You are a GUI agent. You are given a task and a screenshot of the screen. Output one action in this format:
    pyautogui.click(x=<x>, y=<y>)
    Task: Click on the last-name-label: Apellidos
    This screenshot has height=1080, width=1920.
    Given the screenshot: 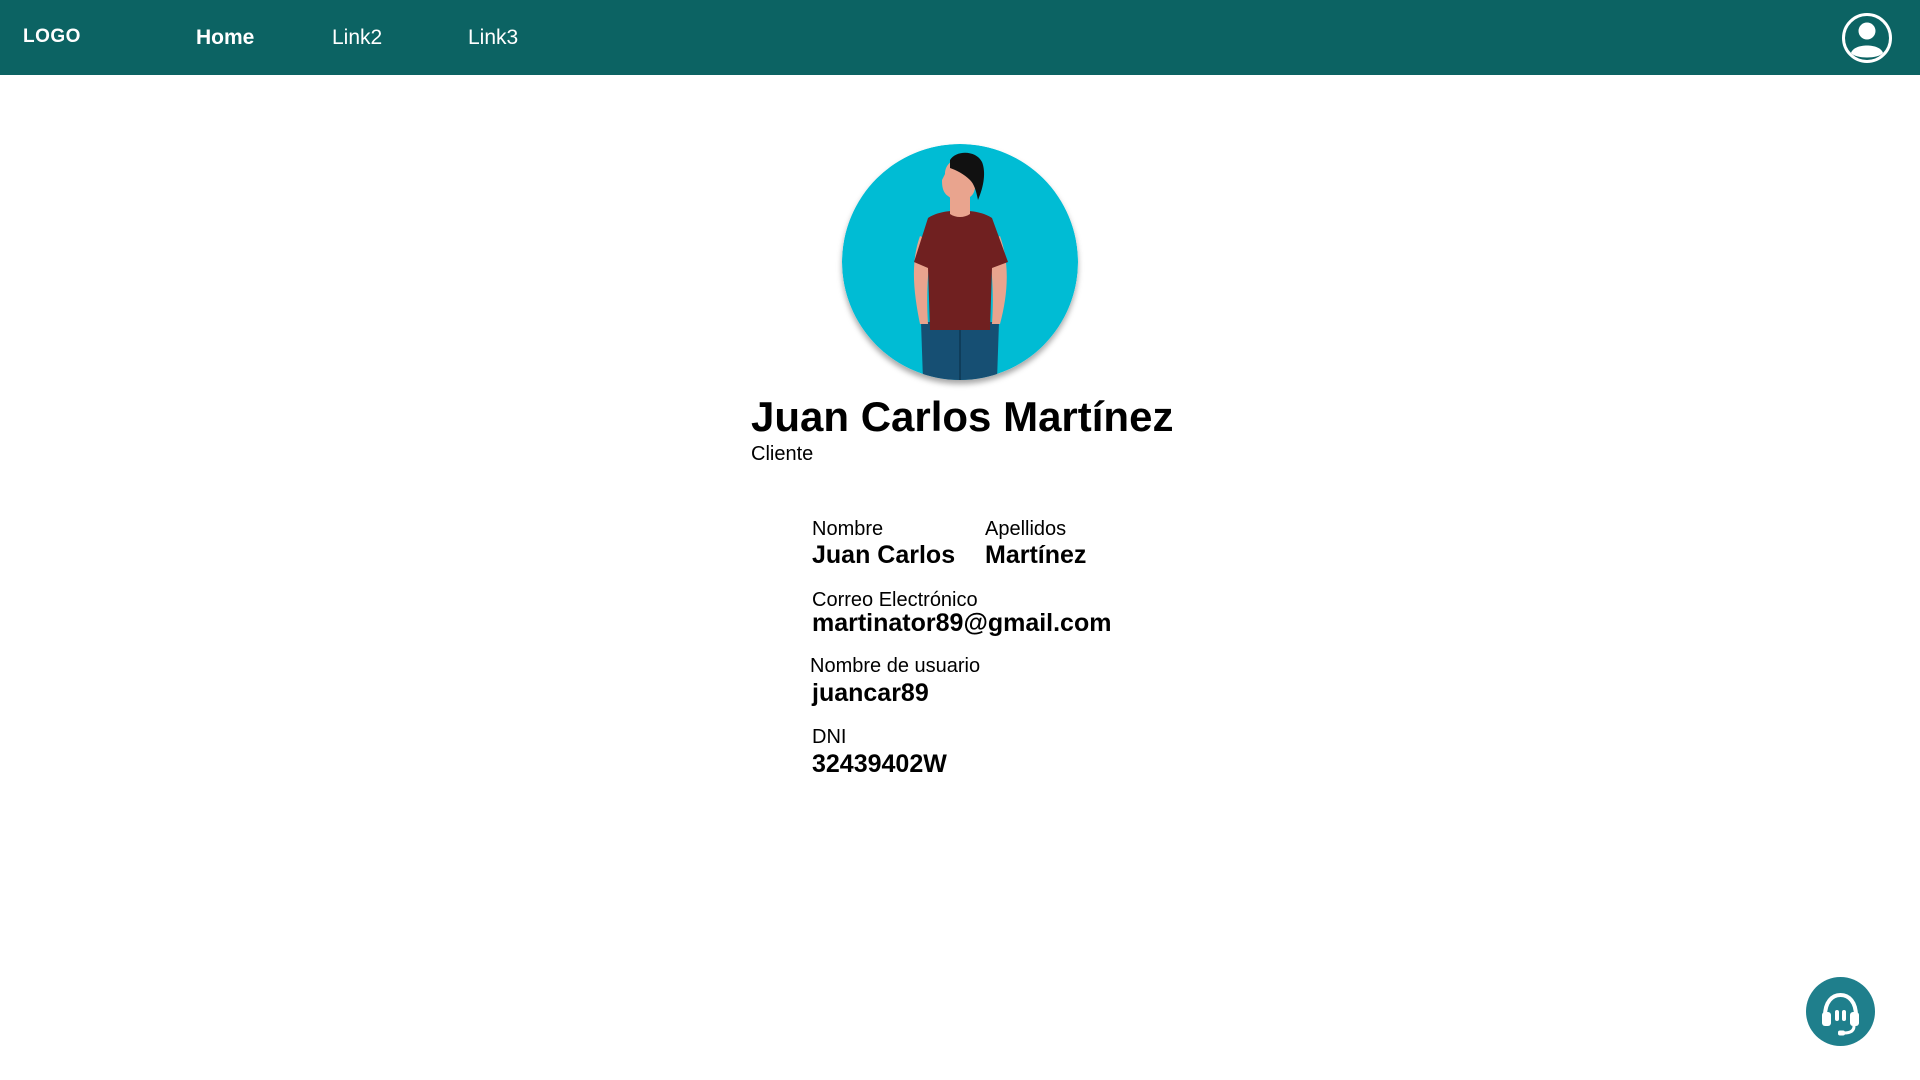 What is the action you would take?
    pyautogui.click(x=1026, y=529)
    